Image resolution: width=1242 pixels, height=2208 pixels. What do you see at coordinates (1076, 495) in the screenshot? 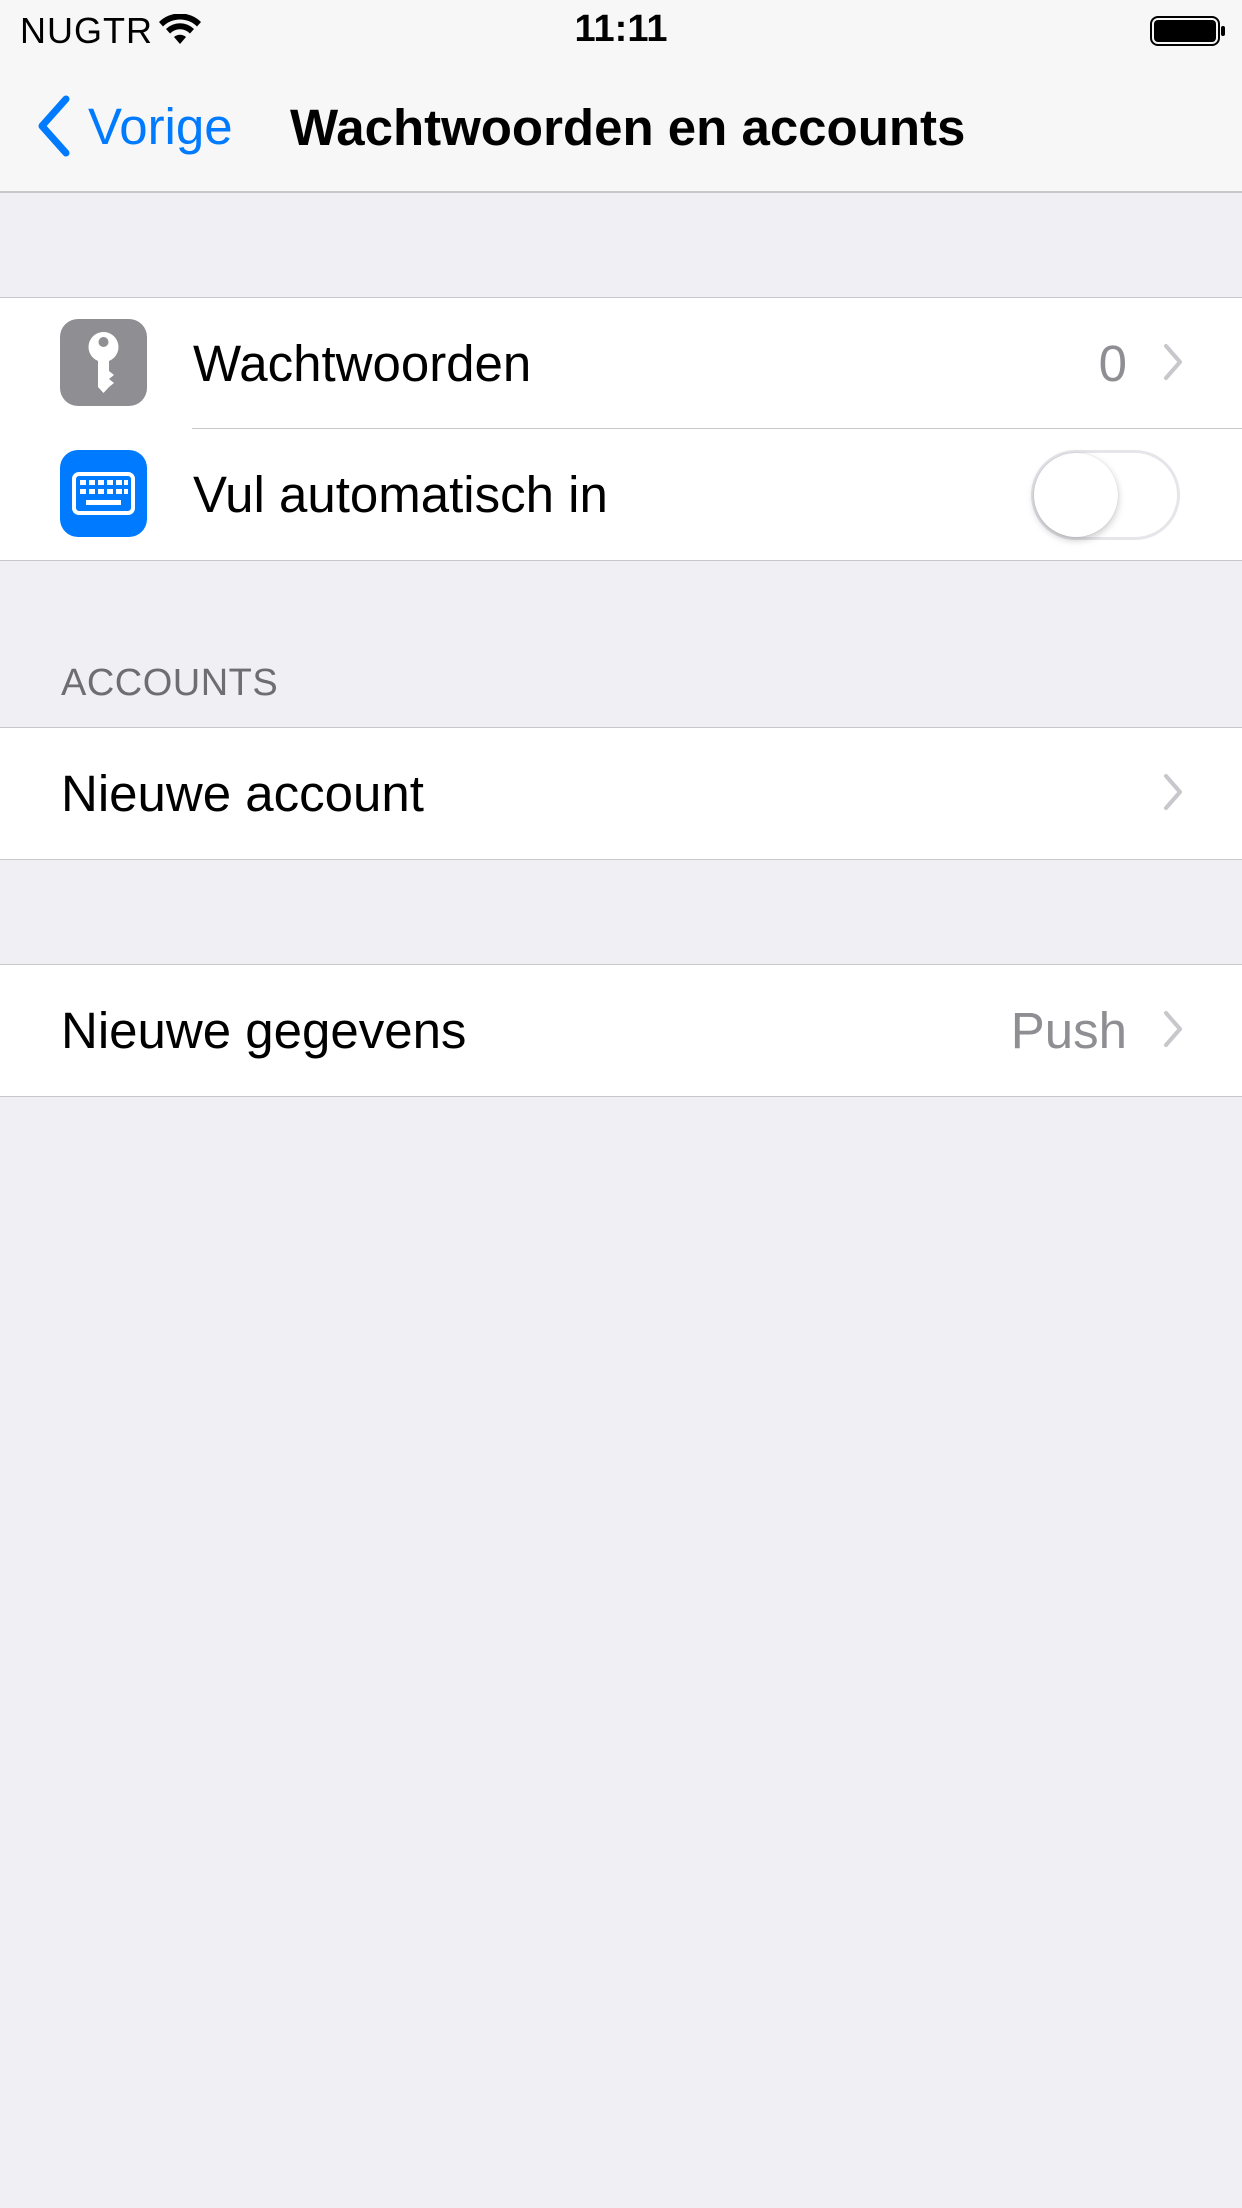
I see `toggle-knob` at bounding box center [1076, 495].